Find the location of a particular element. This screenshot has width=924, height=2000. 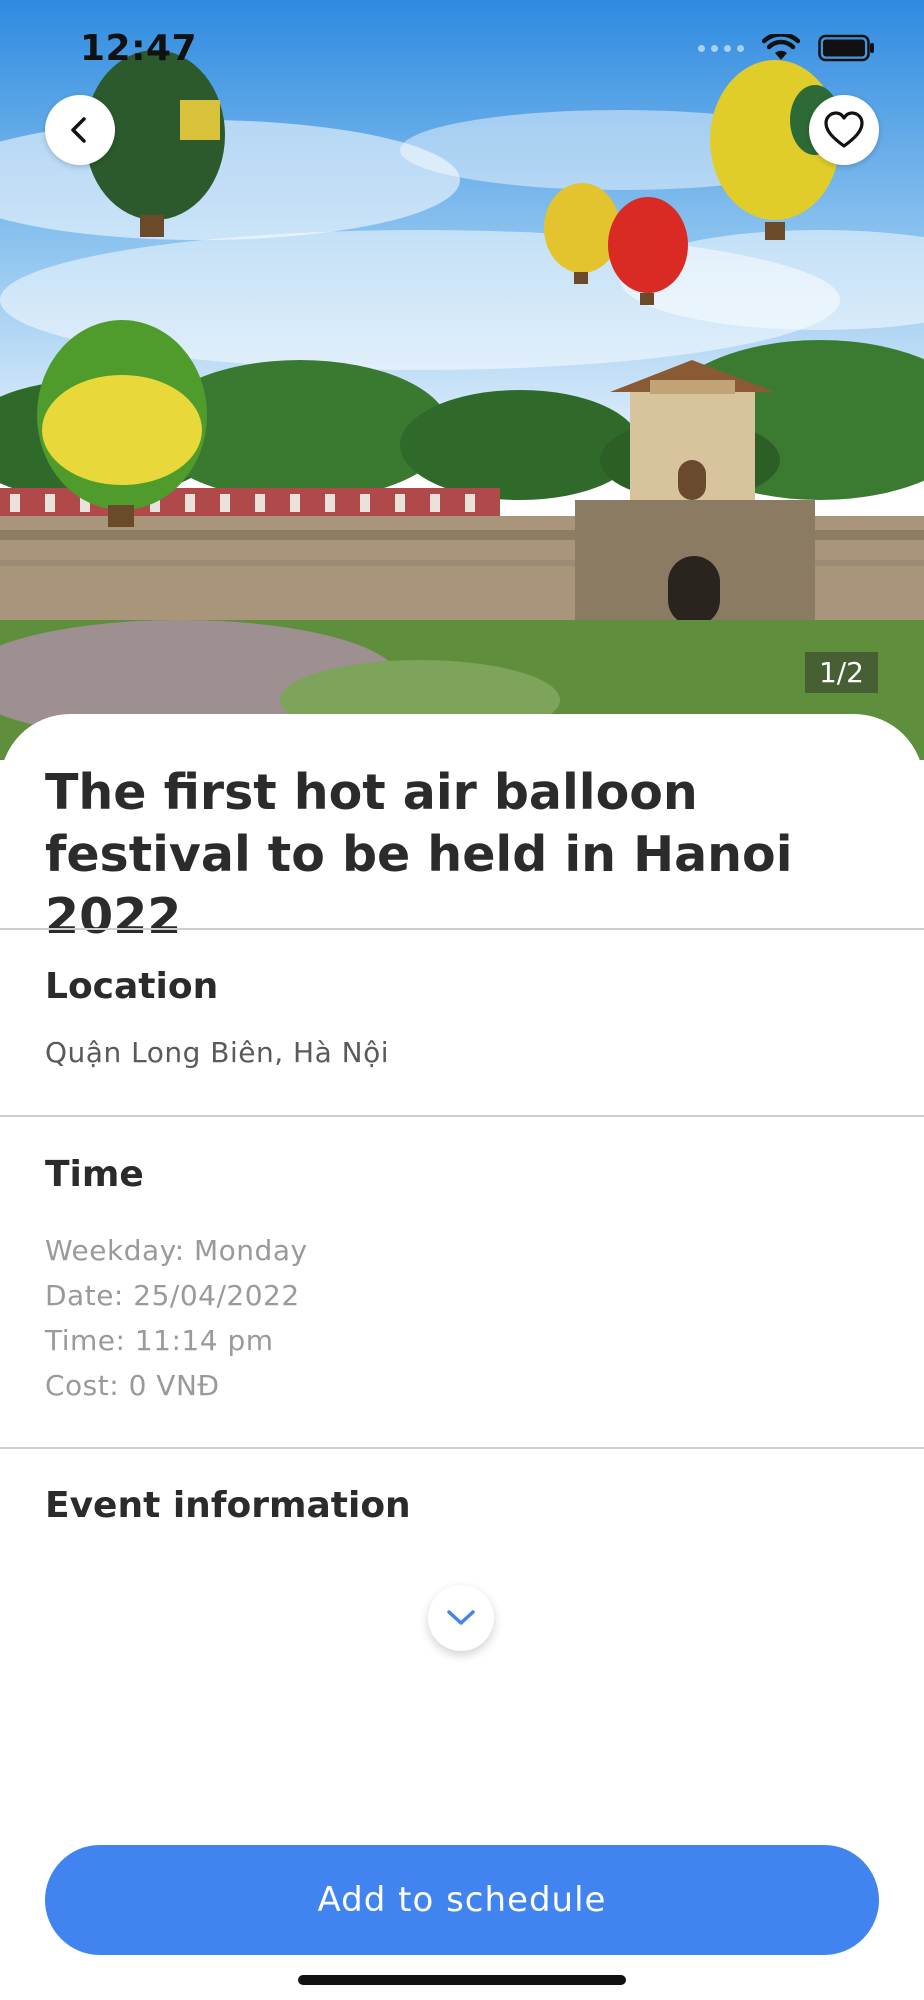

chevron-left-icon is located at coordinates (78, 130).